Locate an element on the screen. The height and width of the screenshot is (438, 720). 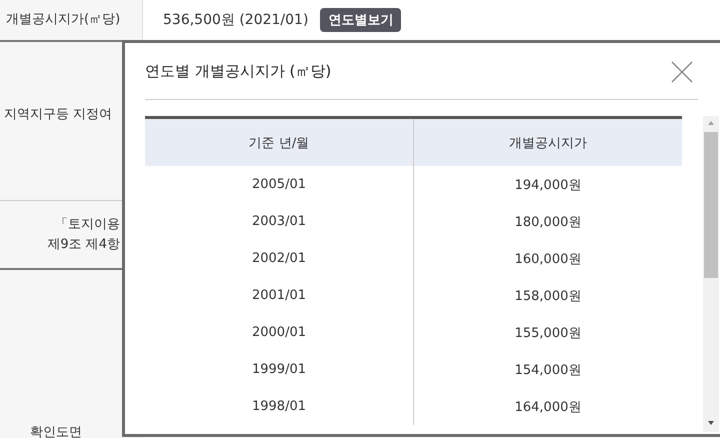
table-cell: 164,000원 is located at coordinates (548, 406).